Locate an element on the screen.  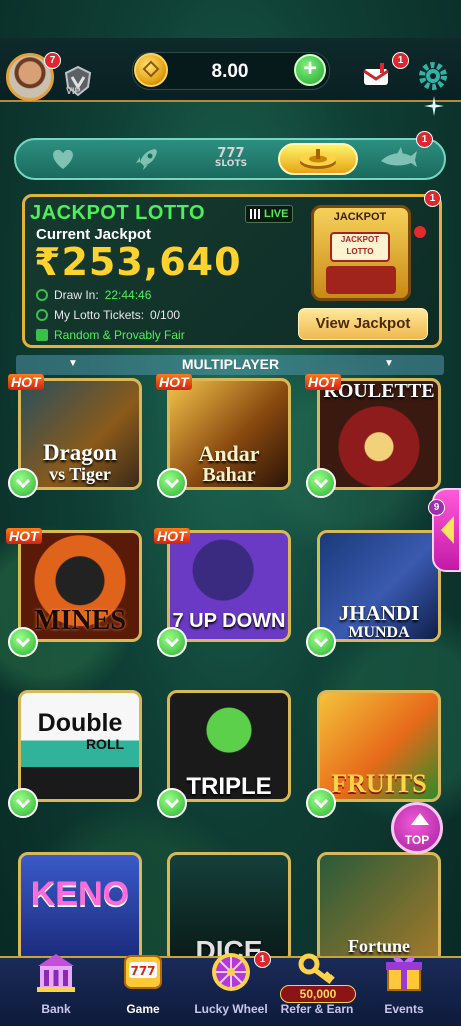
coin-icon is located at coordinates (151, 70).